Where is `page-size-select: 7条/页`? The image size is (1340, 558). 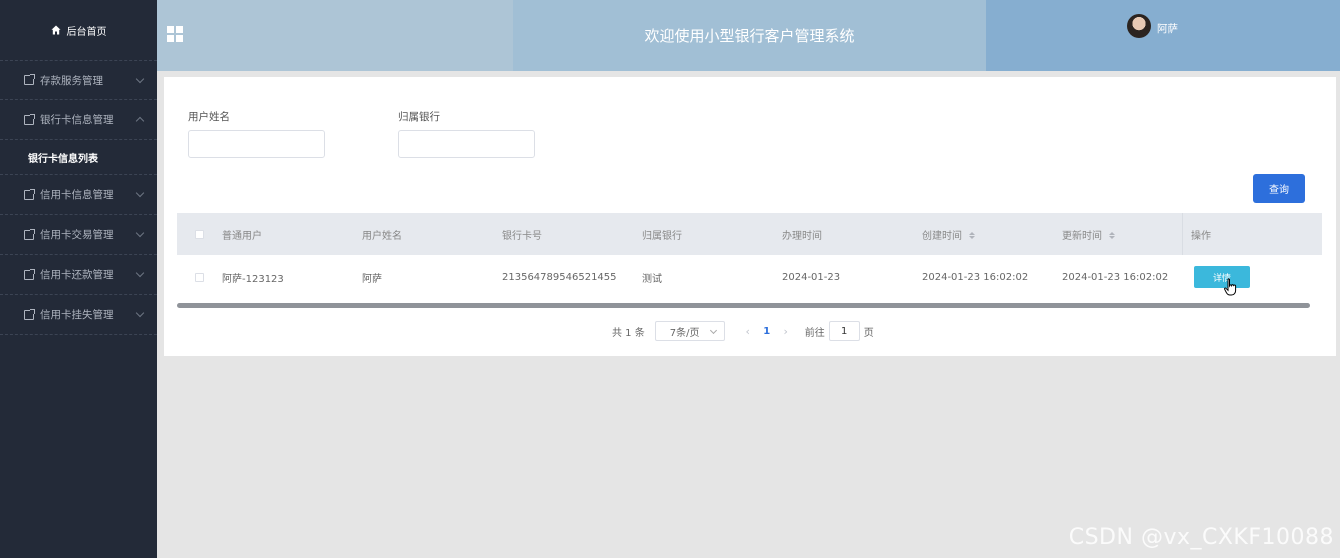
page-size-select: 7条/页 is located at coordinates (689, 331).